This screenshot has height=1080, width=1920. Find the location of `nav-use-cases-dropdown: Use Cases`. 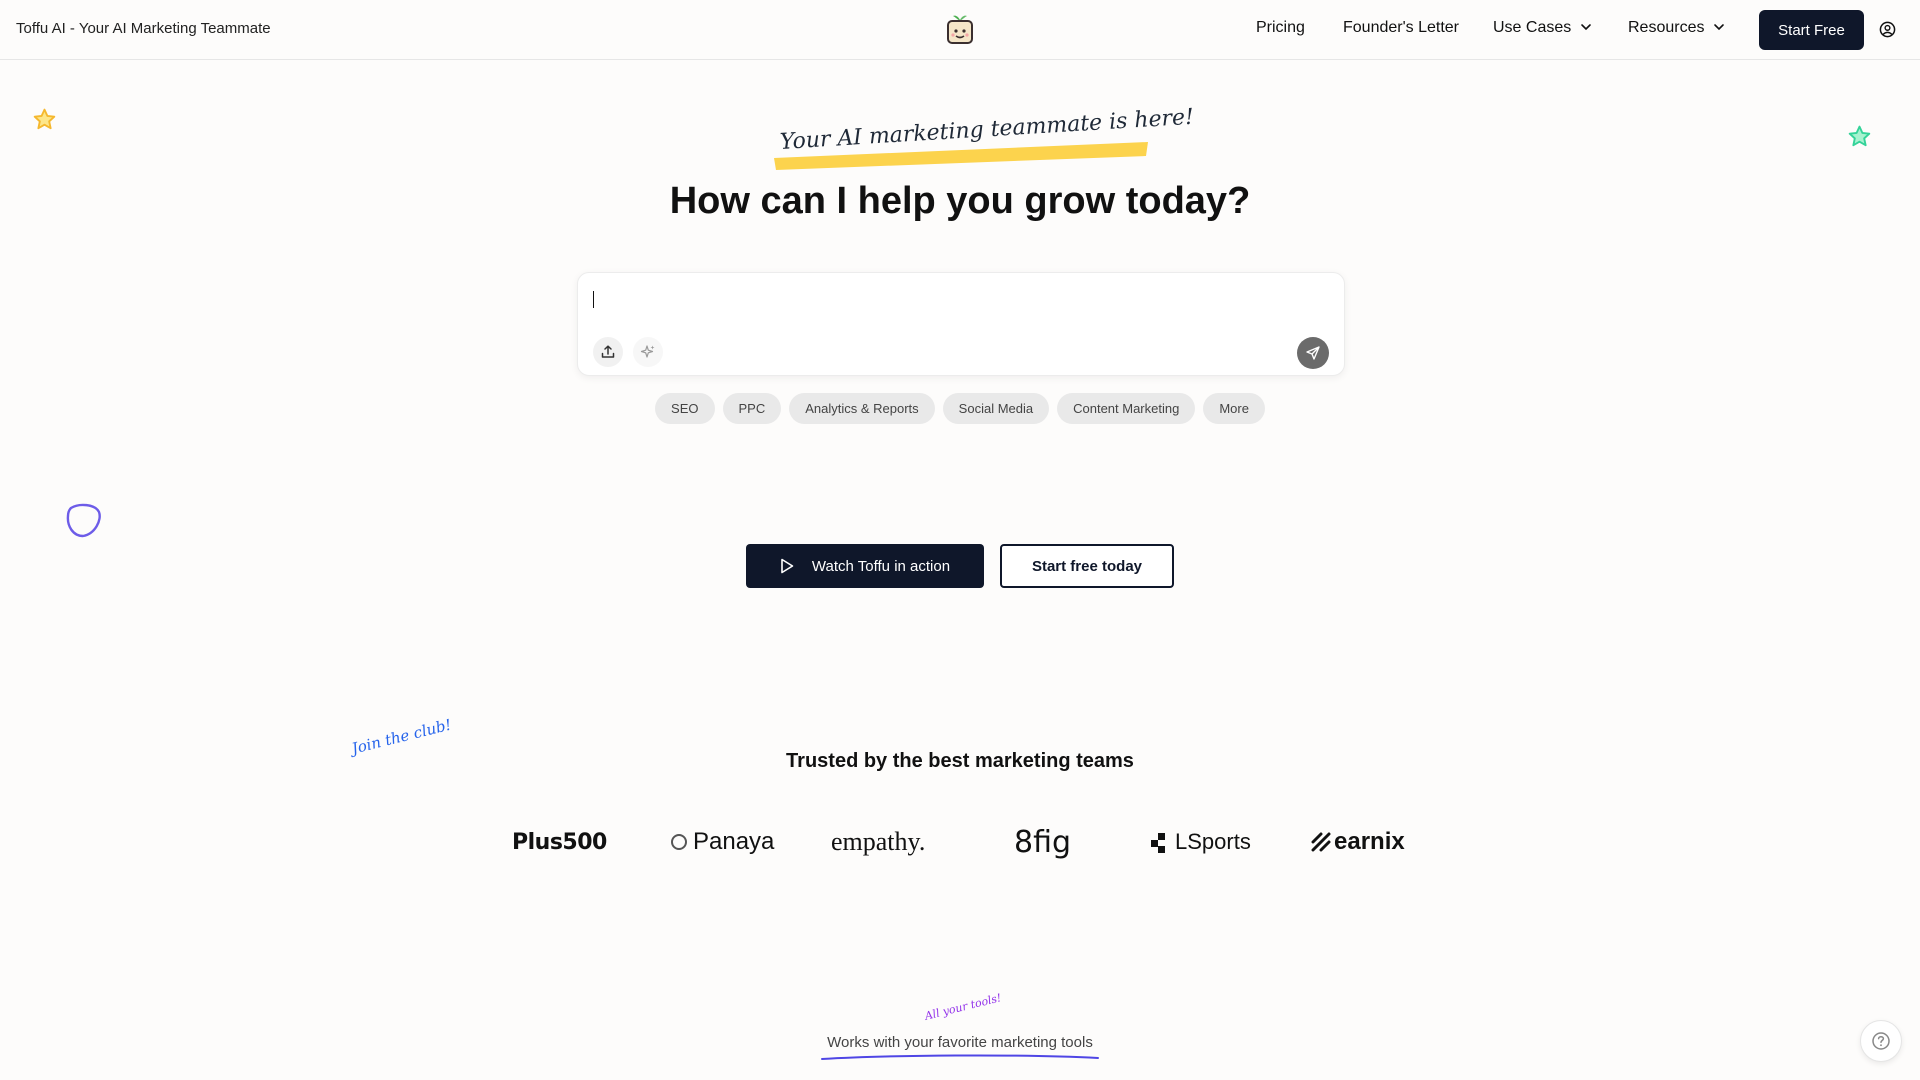

nav-use-cases-dropdown: Use Cases is located at coordinates (1543, 28).